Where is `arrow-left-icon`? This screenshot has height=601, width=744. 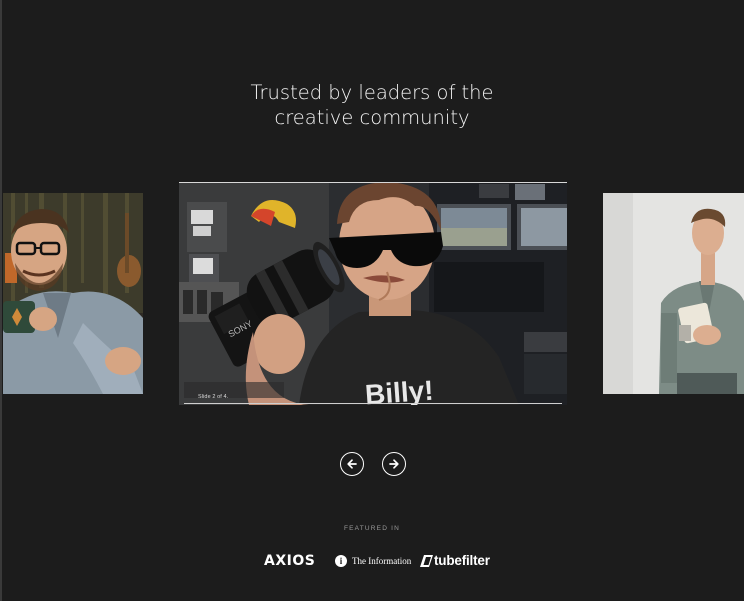 arrow-left-icon is located at coordinates (352, 464).